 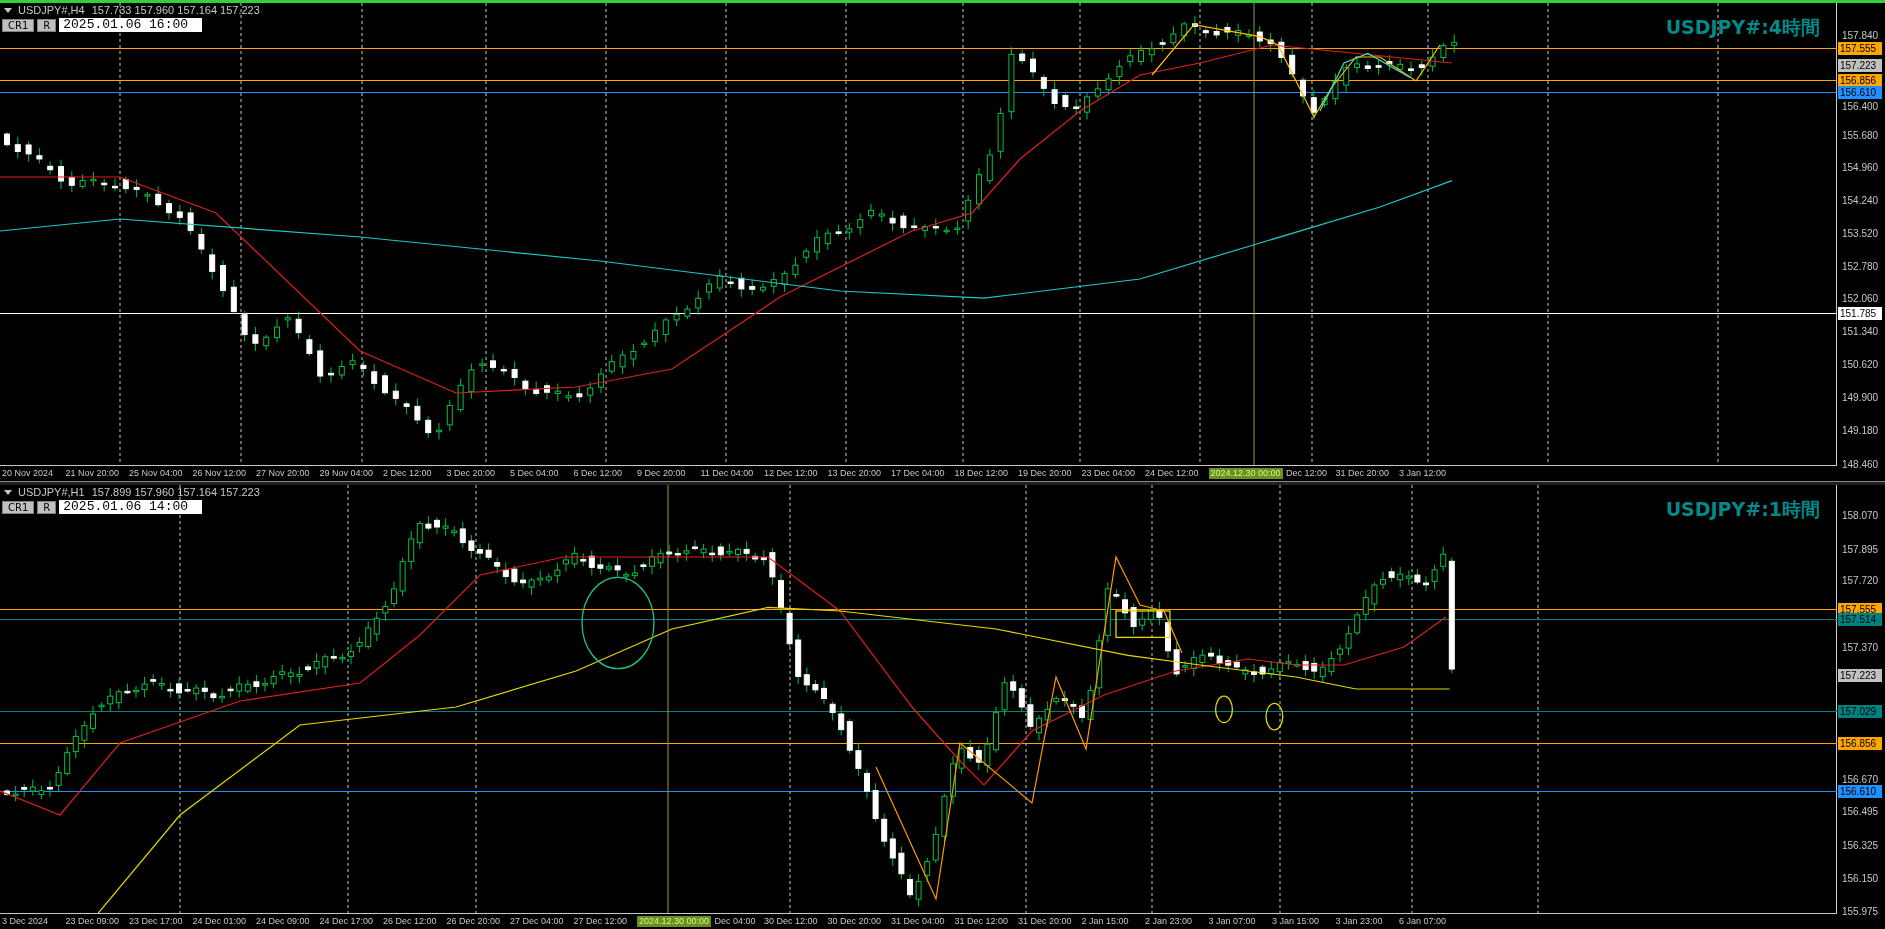 What do you see at coordinates (918, 473) in the screenshot?
I see `time-label: 17 Dec 04:00` at bounding box center [918, 473].